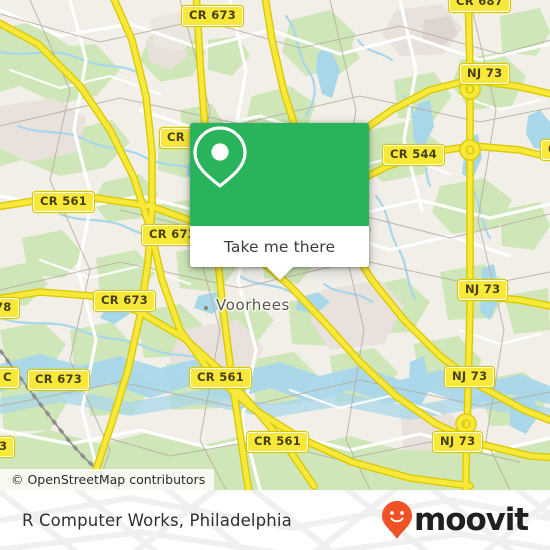 The width and height of the screenshot is (550, 550). What do you see at coordinates (279, 174) in the screenshot?
I see `popup-header` at bounding box center [279, 174].